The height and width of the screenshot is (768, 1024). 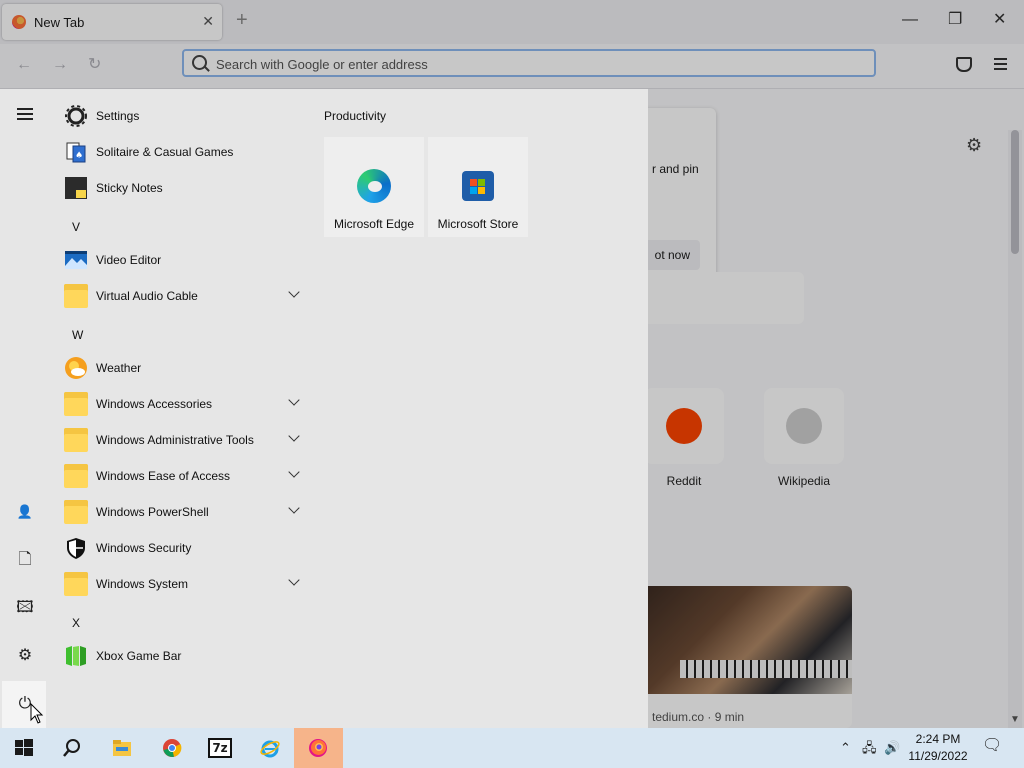 What do you see at coordinates (154, 404) in the screenshot?
I see `app-label: Windows Accessories` at bounding box center [154, 404].